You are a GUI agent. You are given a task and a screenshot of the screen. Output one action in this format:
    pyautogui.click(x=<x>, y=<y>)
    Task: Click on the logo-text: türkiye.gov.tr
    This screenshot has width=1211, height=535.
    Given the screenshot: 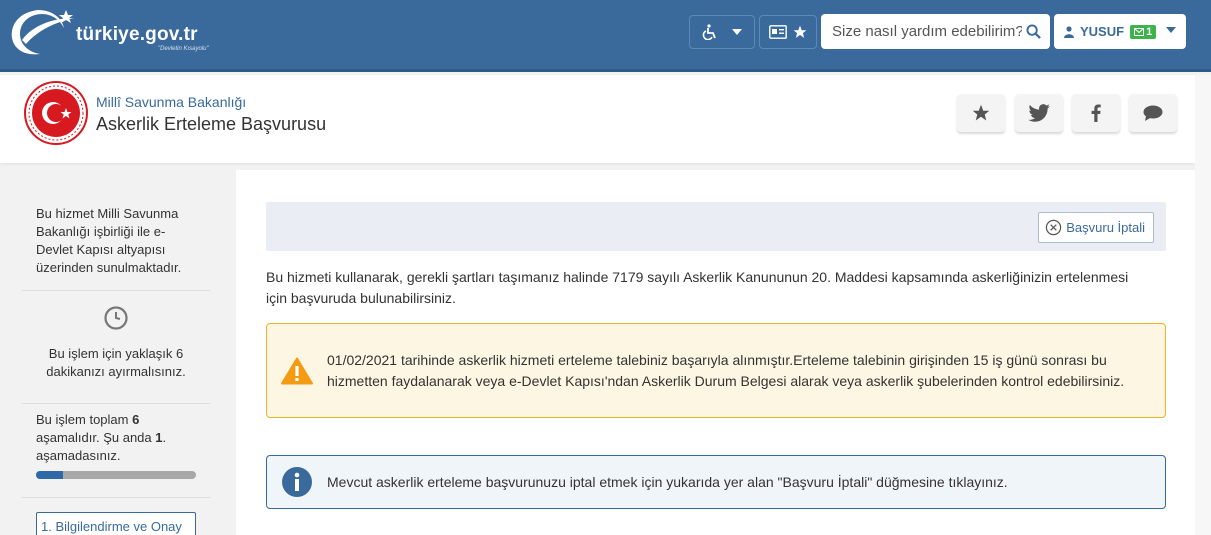 What is the action you would take?
    pyautogui.click(x=137, y=34)
    